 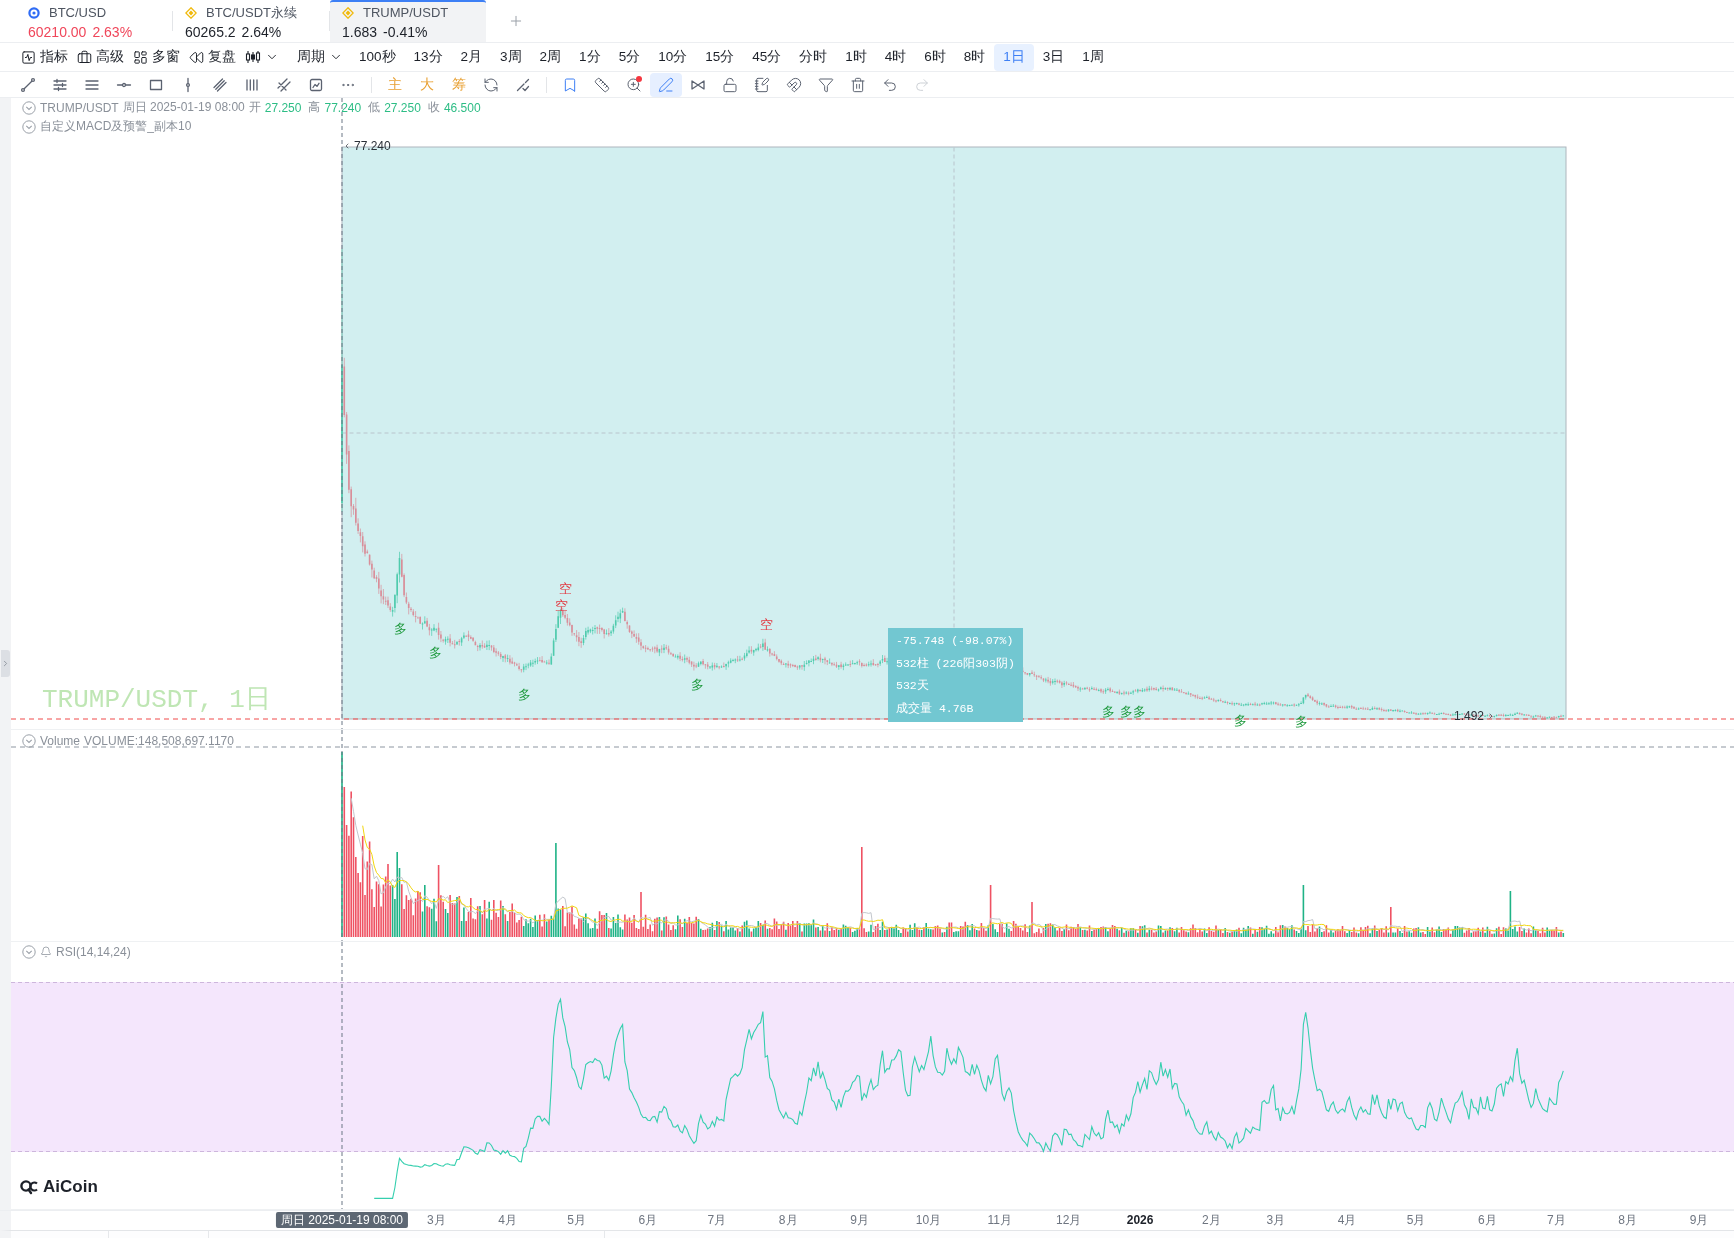 I want to click on candlestick-icon, so click(x=253, y=57).